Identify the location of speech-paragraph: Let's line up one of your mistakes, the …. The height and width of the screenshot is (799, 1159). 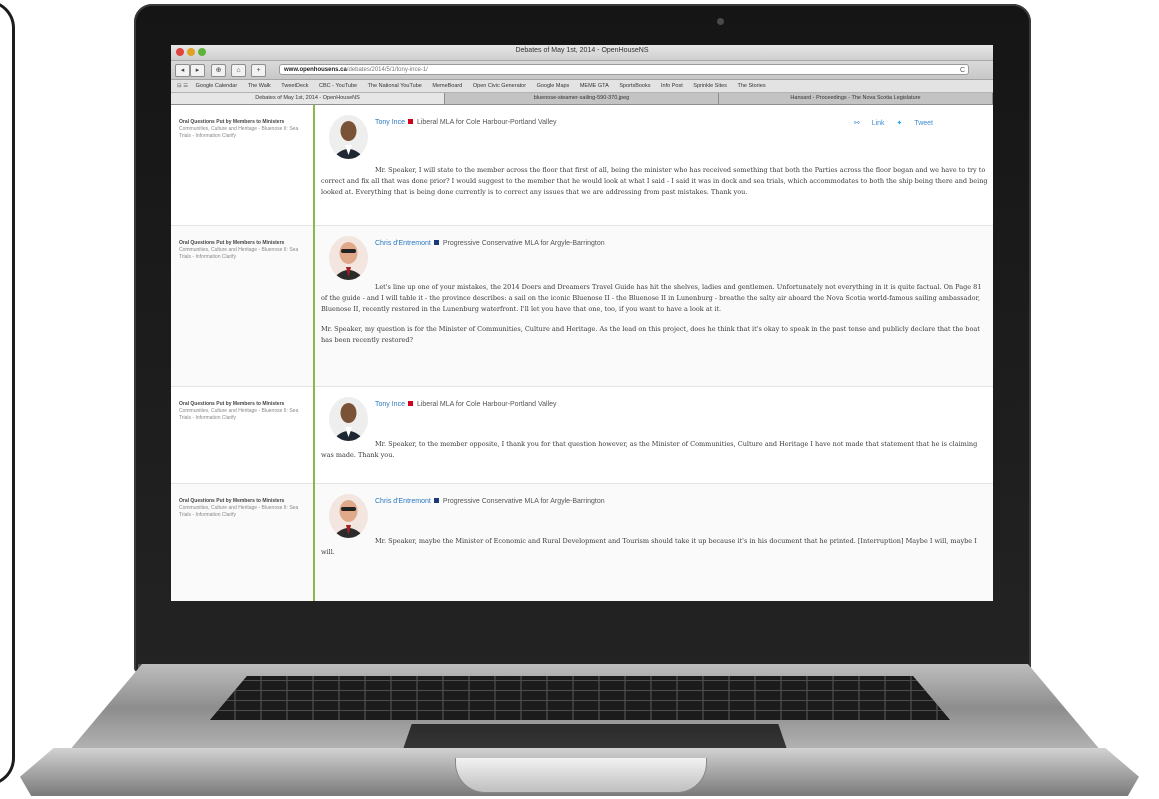
(651, 298).